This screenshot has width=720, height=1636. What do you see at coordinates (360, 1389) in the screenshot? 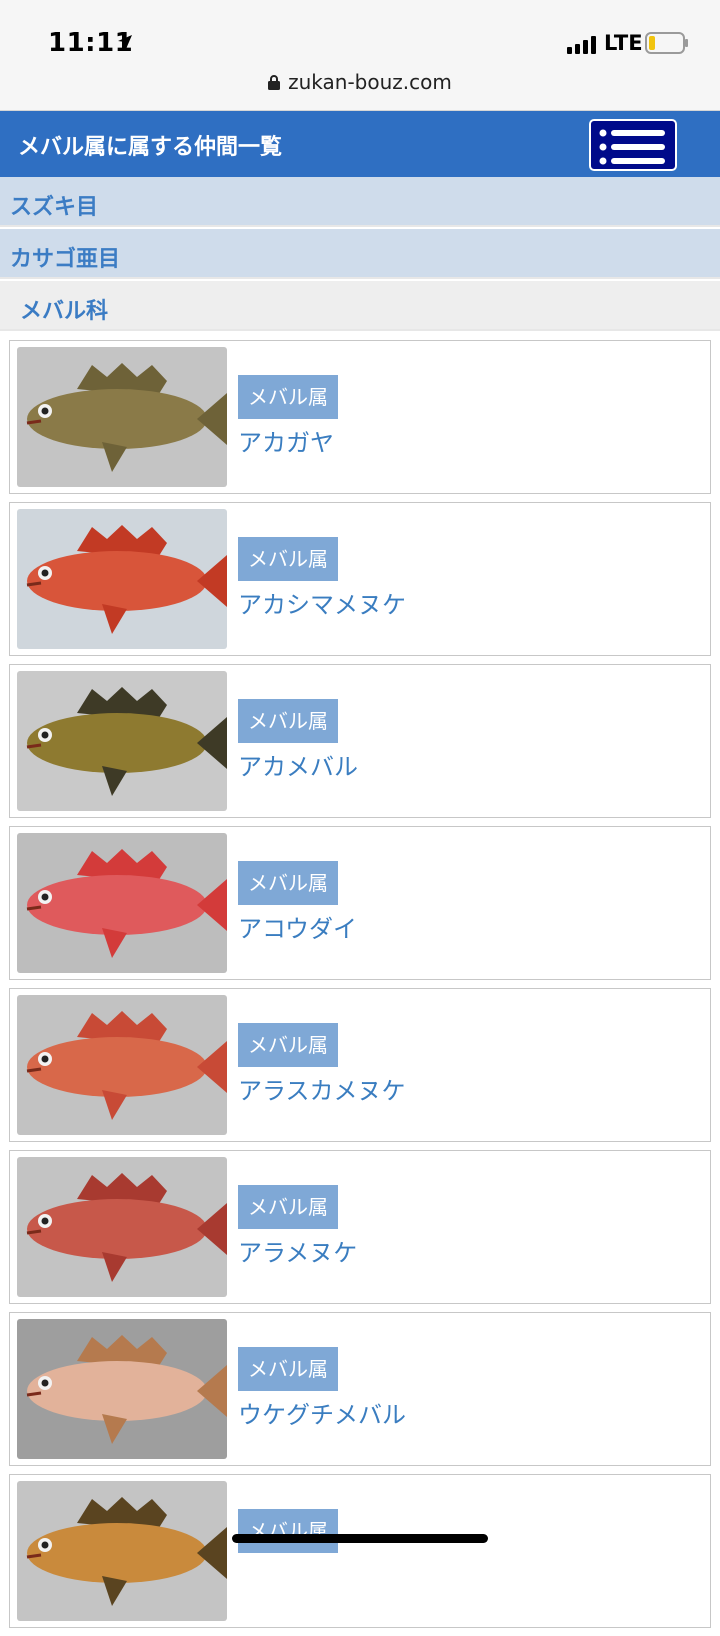
I see `species-card: メバル属ウケグチメバル` at bounding box center [360, 1389].